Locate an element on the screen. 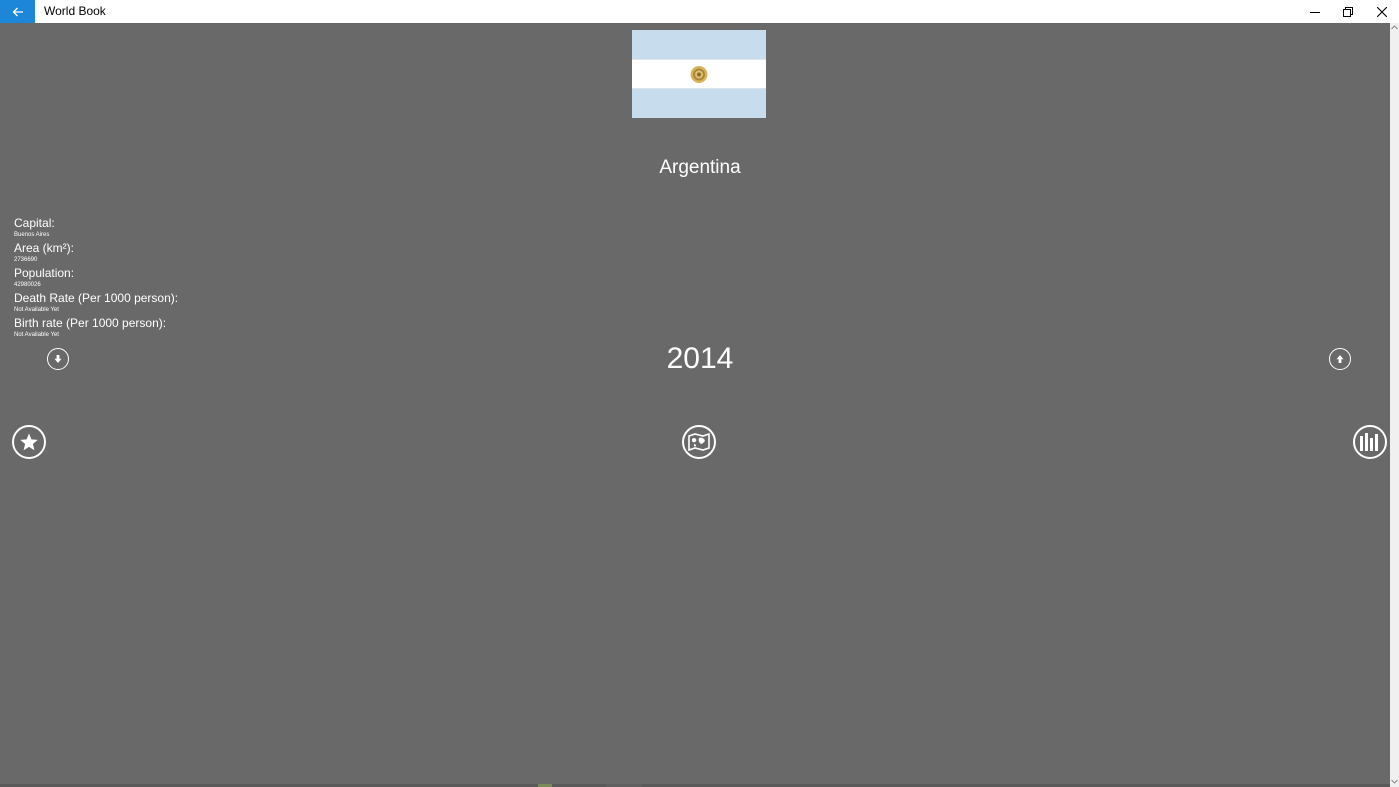 This screenshot has width=1399, height=787. map-button is located at coordinates (699, 442).